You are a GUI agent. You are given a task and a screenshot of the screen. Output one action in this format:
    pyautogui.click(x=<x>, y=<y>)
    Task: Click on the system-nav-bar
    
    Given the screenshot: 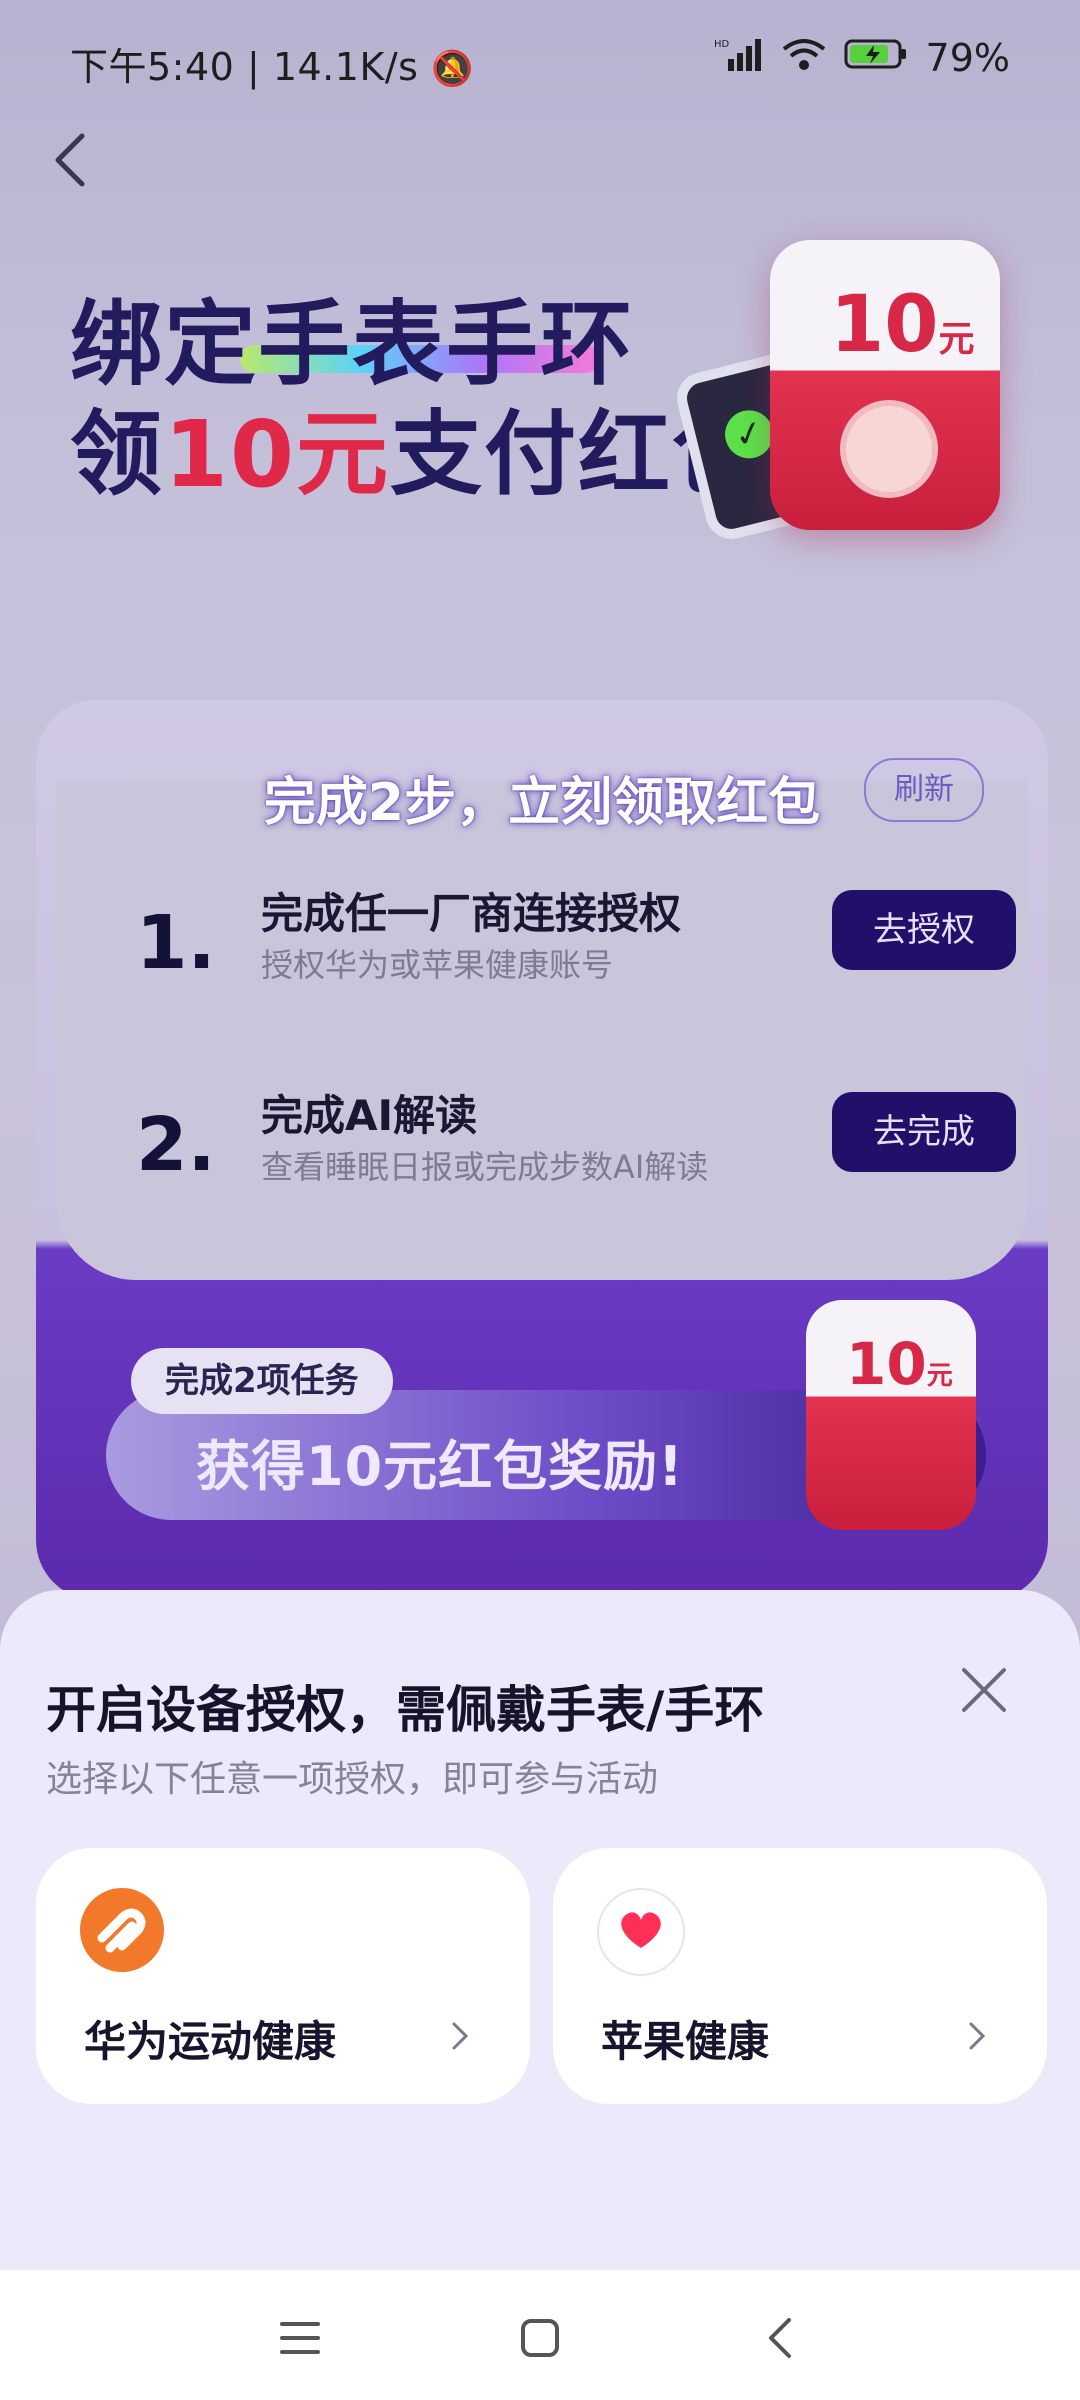 What is the action you would take?
    pyautogui.click(x=540, y=2335)
    